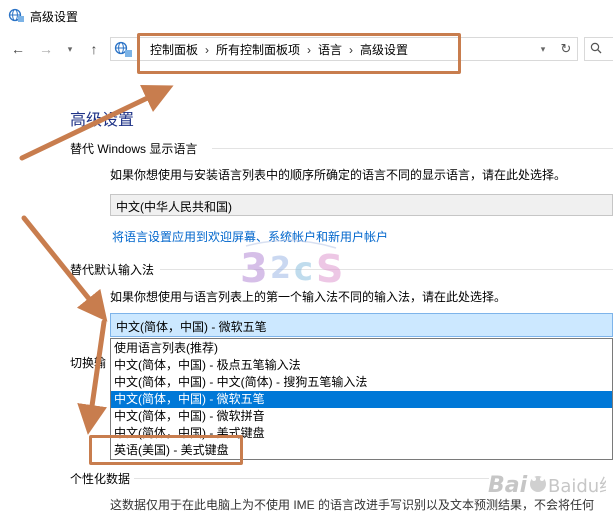 The image size is (613, 513). I want to click on title-bar: 高级设置, so click(306, 15).